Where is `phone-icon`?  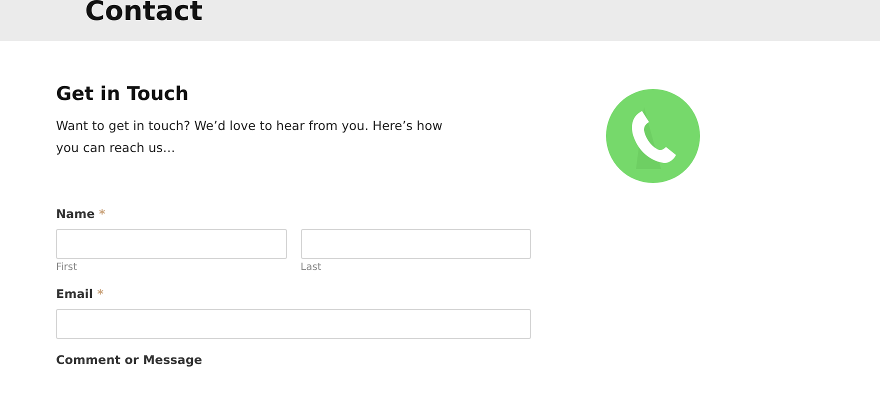
phone-icon is located at coordinates (653, 136).